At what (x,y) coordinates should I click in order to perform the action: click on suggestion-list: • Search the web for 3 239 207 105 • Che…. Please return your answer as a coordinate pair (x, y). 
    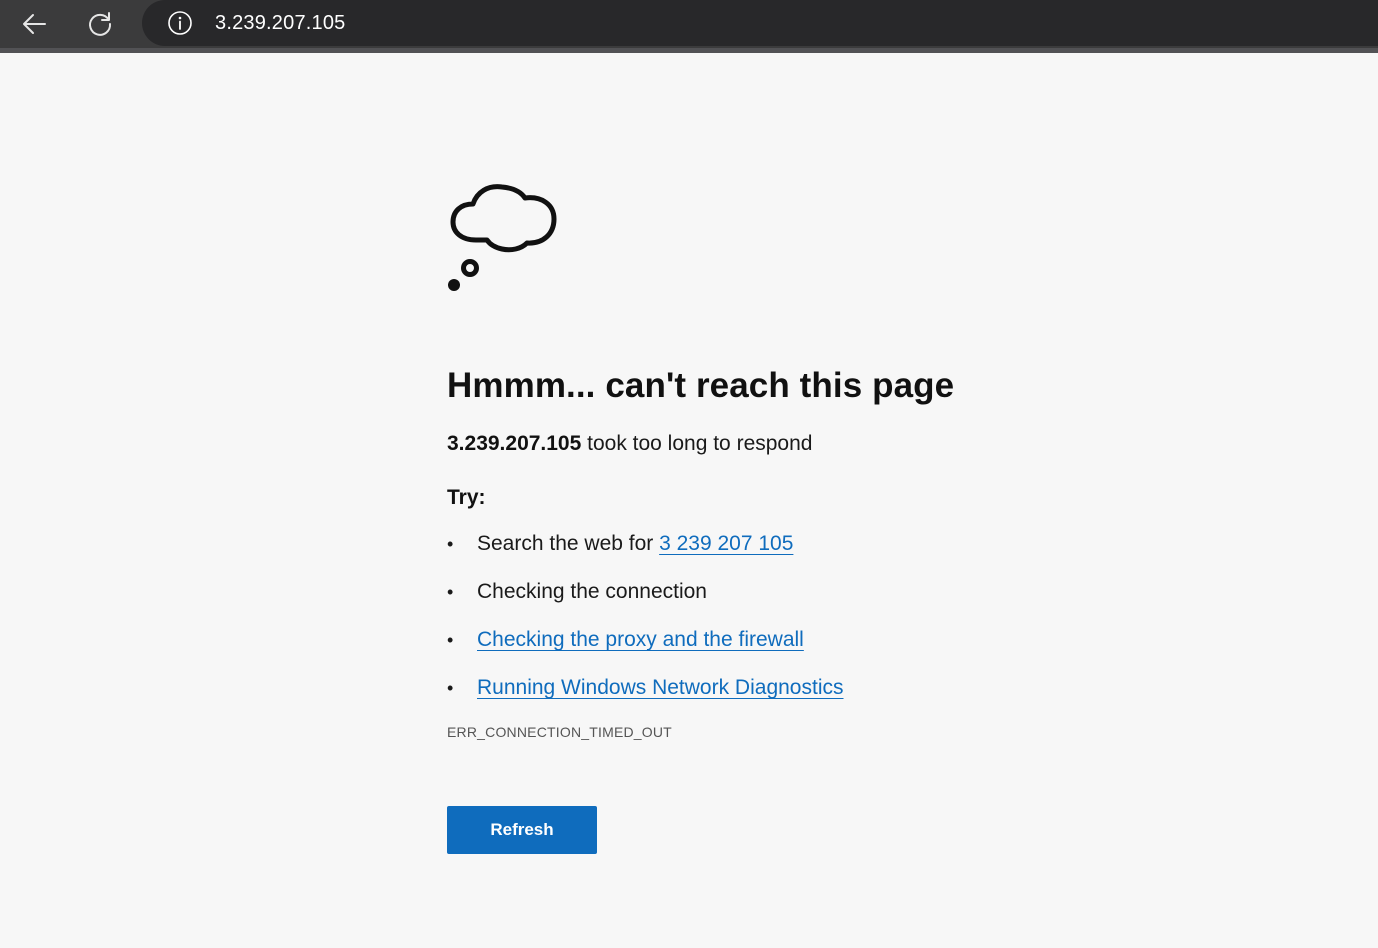
    Looking at the image, I should click on (797, 626).